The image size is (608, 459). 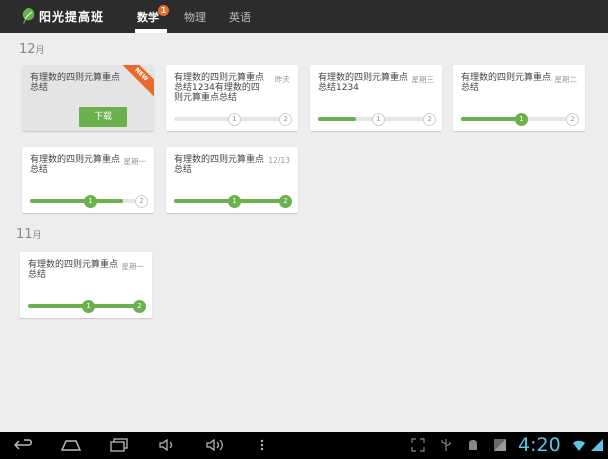 What do you see at coordinates (232, 180) in the screenshot?
I see `doc-card: 有理数的四则元算重点总结 12/13 1 2` at bounding box center [232, 180].